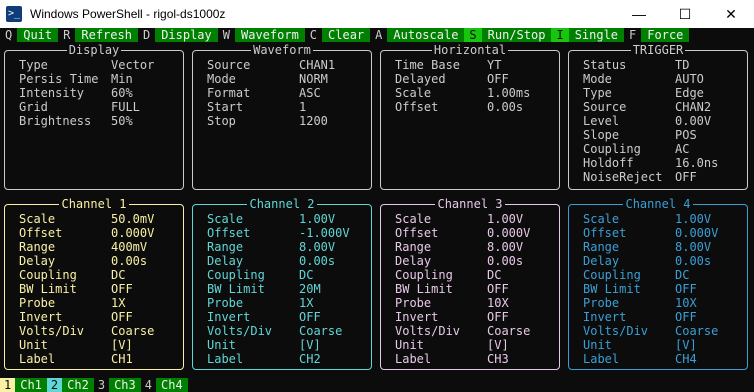  I want to click on menu-autoscale-button: Autoscale, so click(426, 35).